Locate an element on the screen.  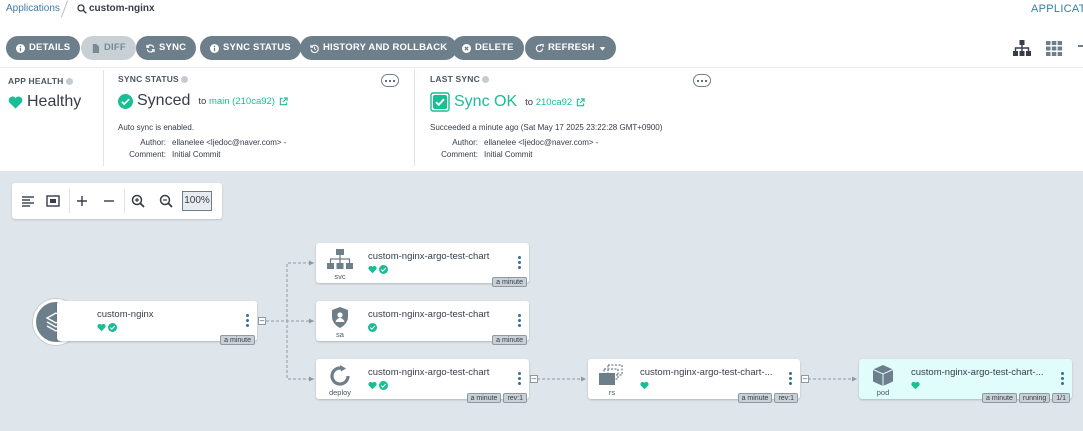
search-icon is located at coordinates (82, 9).